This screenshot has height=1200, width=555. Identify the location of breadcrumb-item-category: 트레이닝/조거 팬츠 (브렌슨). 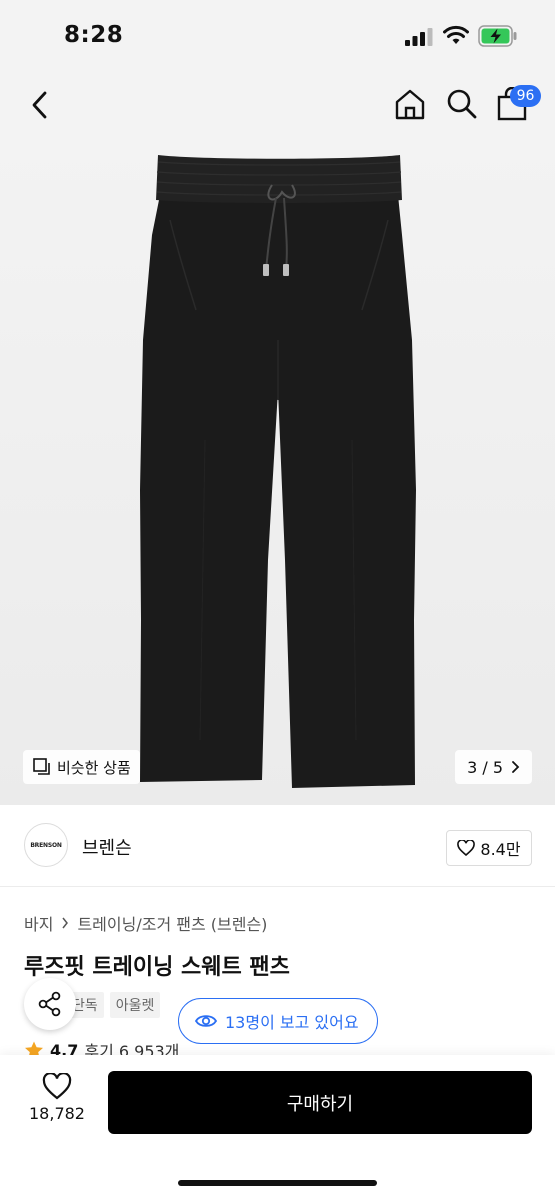
(172, 923).